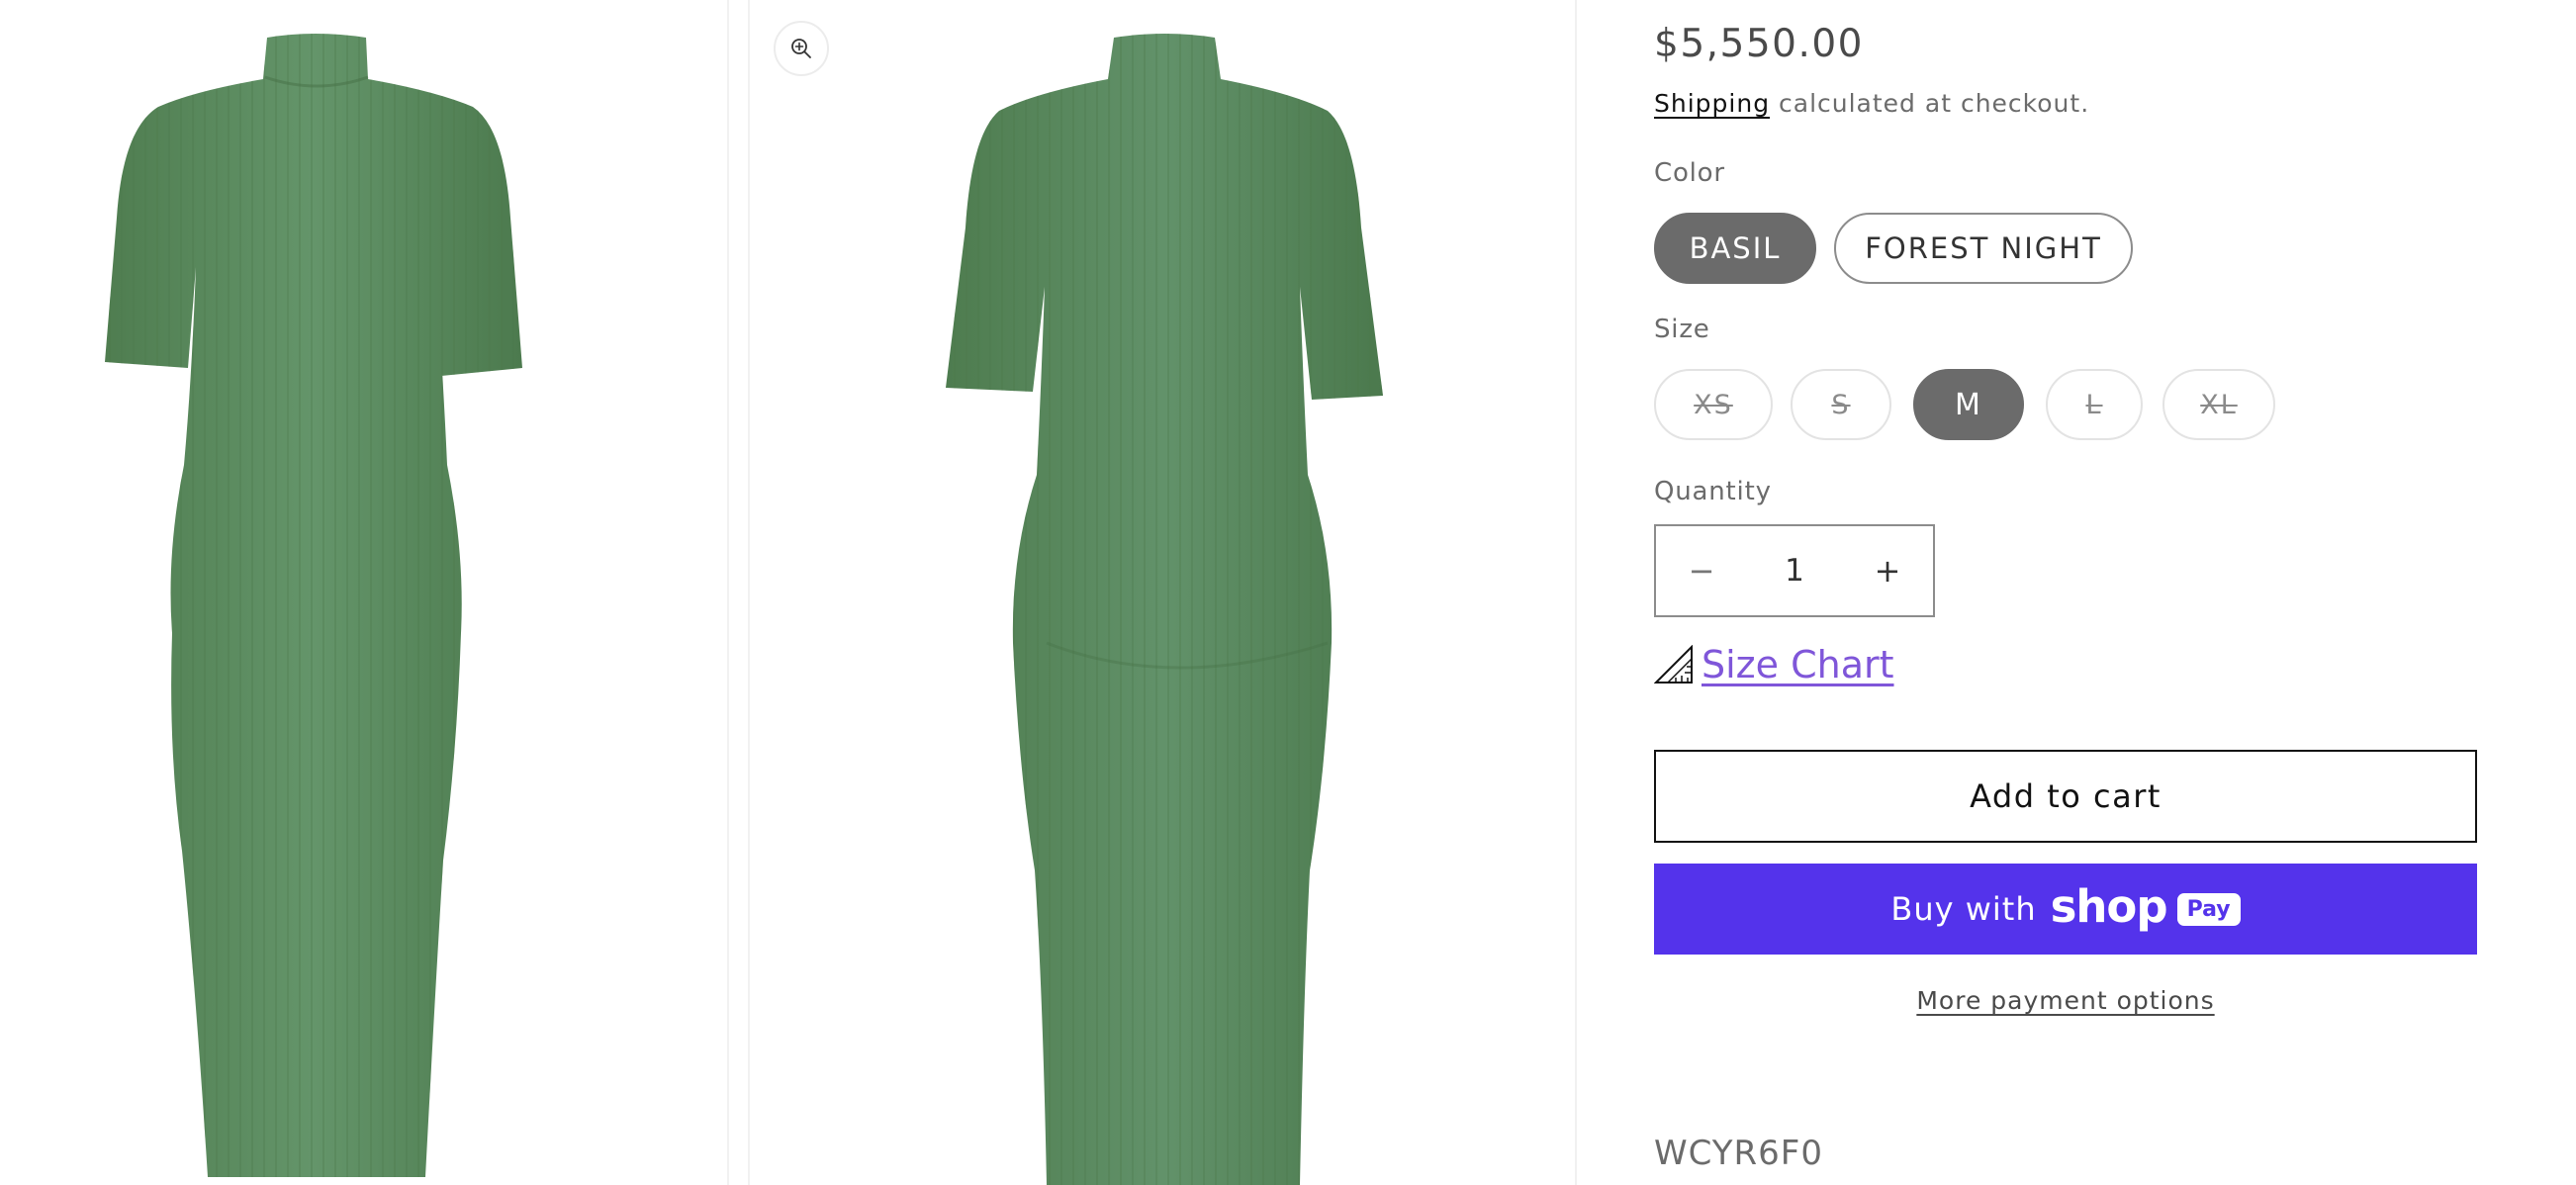 The height and width of the screenshot is (1185, 2576). I want to click on quantity-input, so click(1794, 570).